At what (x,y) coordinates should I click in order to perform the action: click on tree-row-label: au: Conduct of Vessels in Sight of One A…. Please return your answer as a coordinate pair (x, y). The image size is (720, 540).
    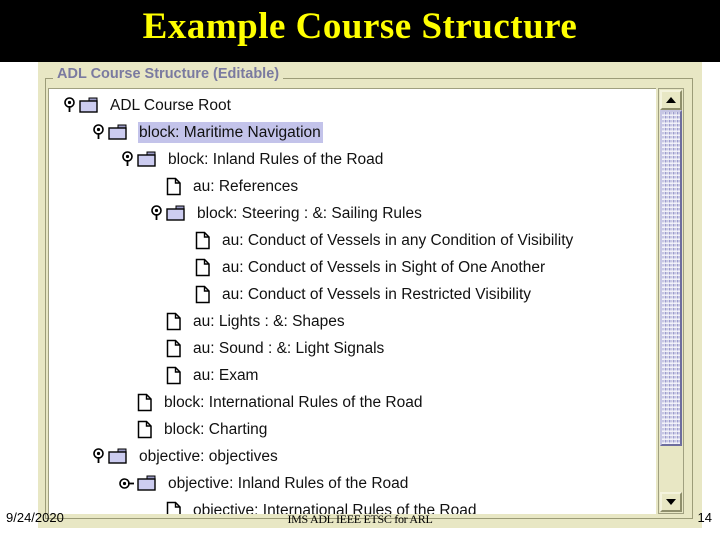
    Looking at the image, I should click on (384, 267).